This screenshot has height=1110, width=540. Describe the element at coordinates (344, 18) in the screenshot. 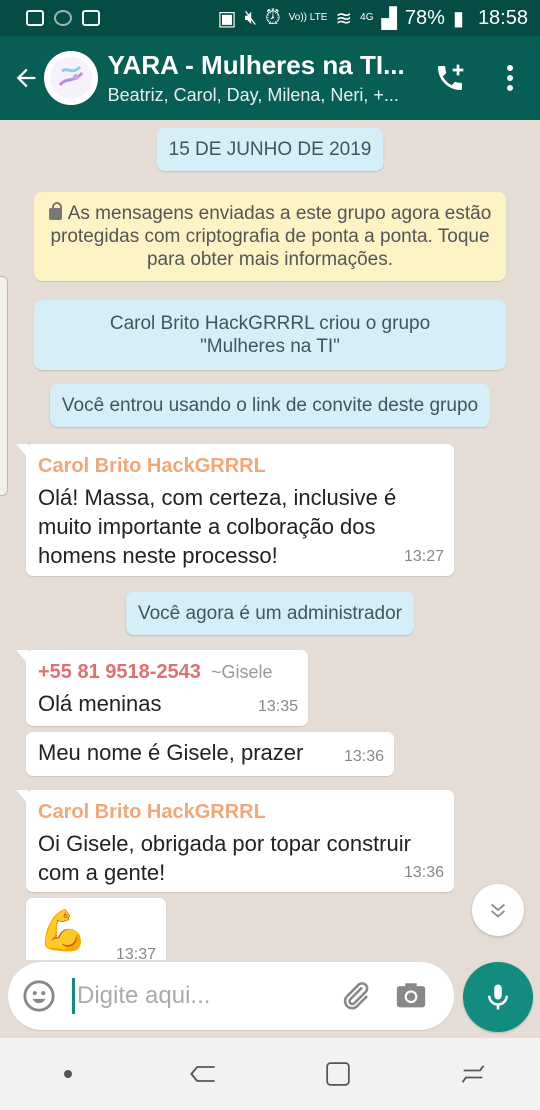

I see `wifi-icon: ≋` at that location.